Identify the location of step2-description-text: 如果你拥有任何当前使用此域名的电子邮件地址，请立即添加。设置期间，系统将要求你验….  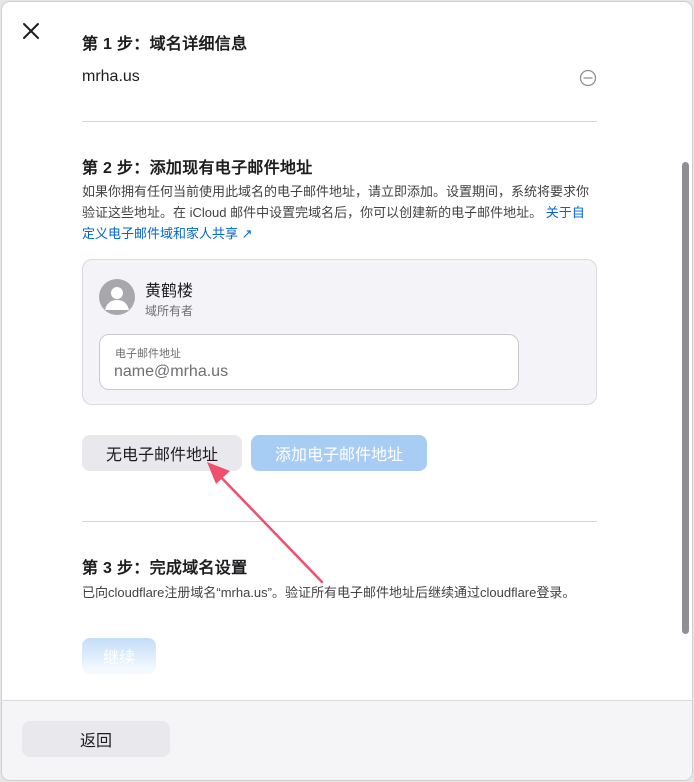
(336, 202).